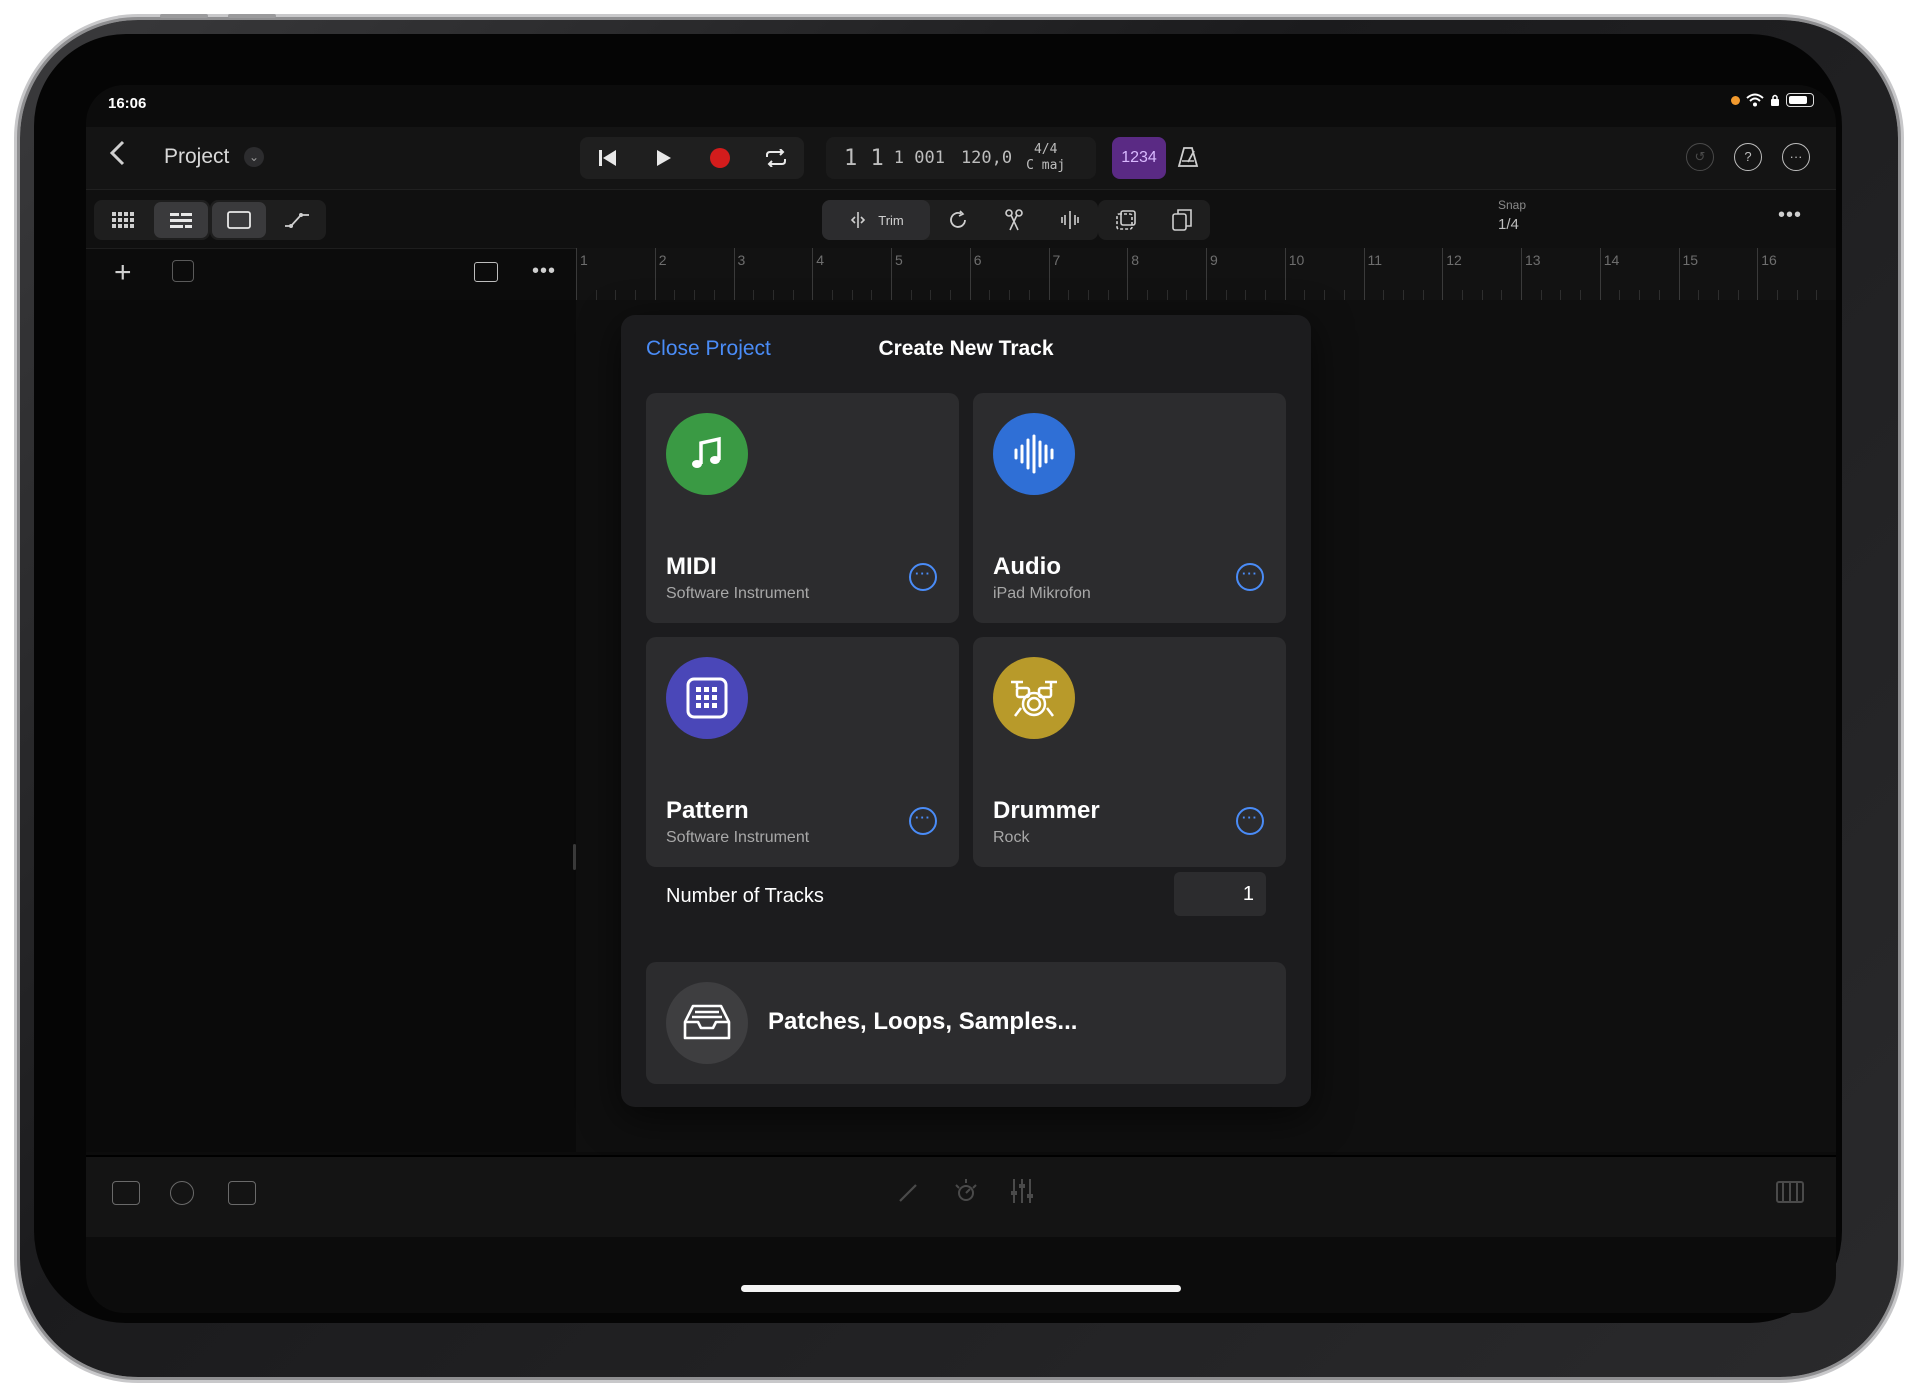  Describe the element at coordinates (252, 16) in the screenshot. I see `volume-down-button` at that location.